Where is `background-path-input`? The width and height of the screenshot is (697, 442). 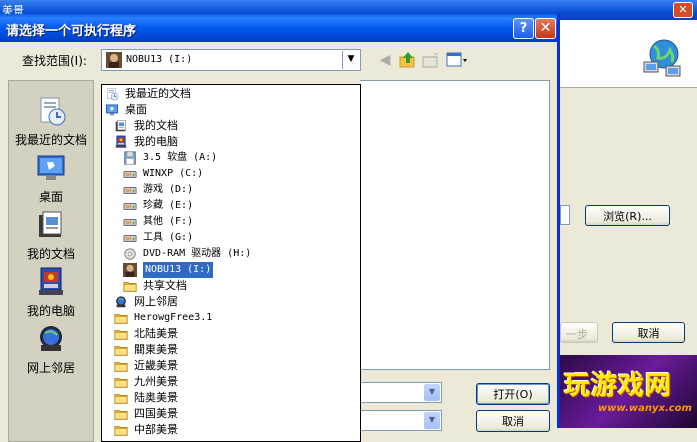
background-path-input is located at coordinates (565, 215).